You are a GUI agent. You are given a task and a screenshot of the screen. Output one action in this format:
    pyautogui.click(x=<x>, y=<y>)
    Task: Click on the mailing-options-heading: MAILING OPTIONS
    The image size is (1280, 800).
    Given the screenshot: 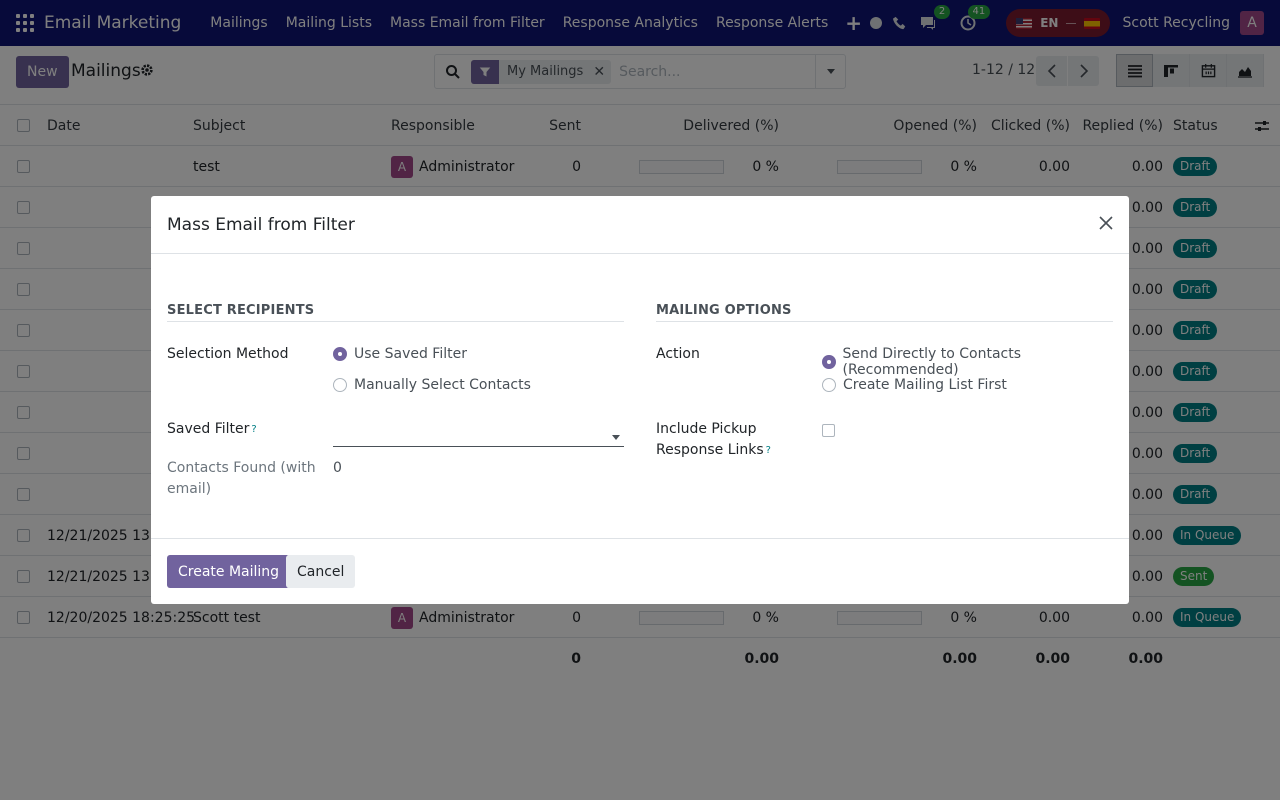 What is the action you would take?
    pyautogui.click(x=724, y=310)
    